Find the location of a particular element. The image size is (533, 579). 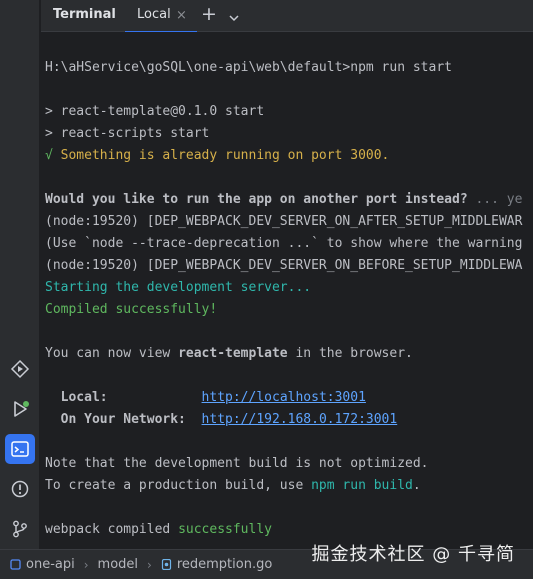

terminal-line: webpack compiled successfully is located at coordinates (158, 530).